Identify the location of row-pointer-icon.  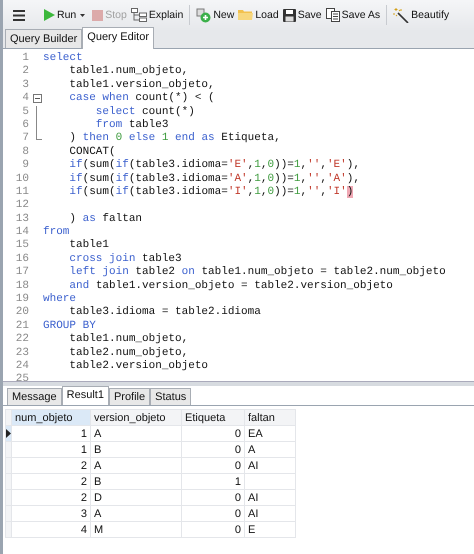
(8, 433).